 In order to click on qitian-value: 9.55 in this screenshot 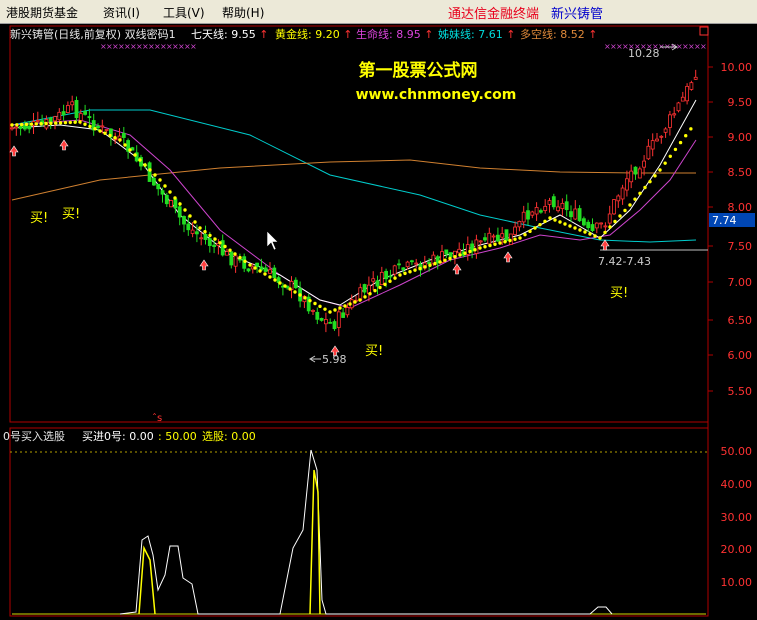, I will do `click(243, 34)`.